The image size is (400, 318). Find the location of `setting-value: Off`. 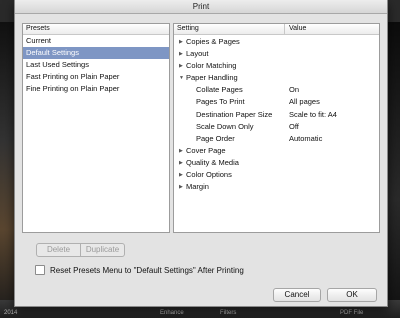

setting-value: Off is located at coordinates (294, 126).